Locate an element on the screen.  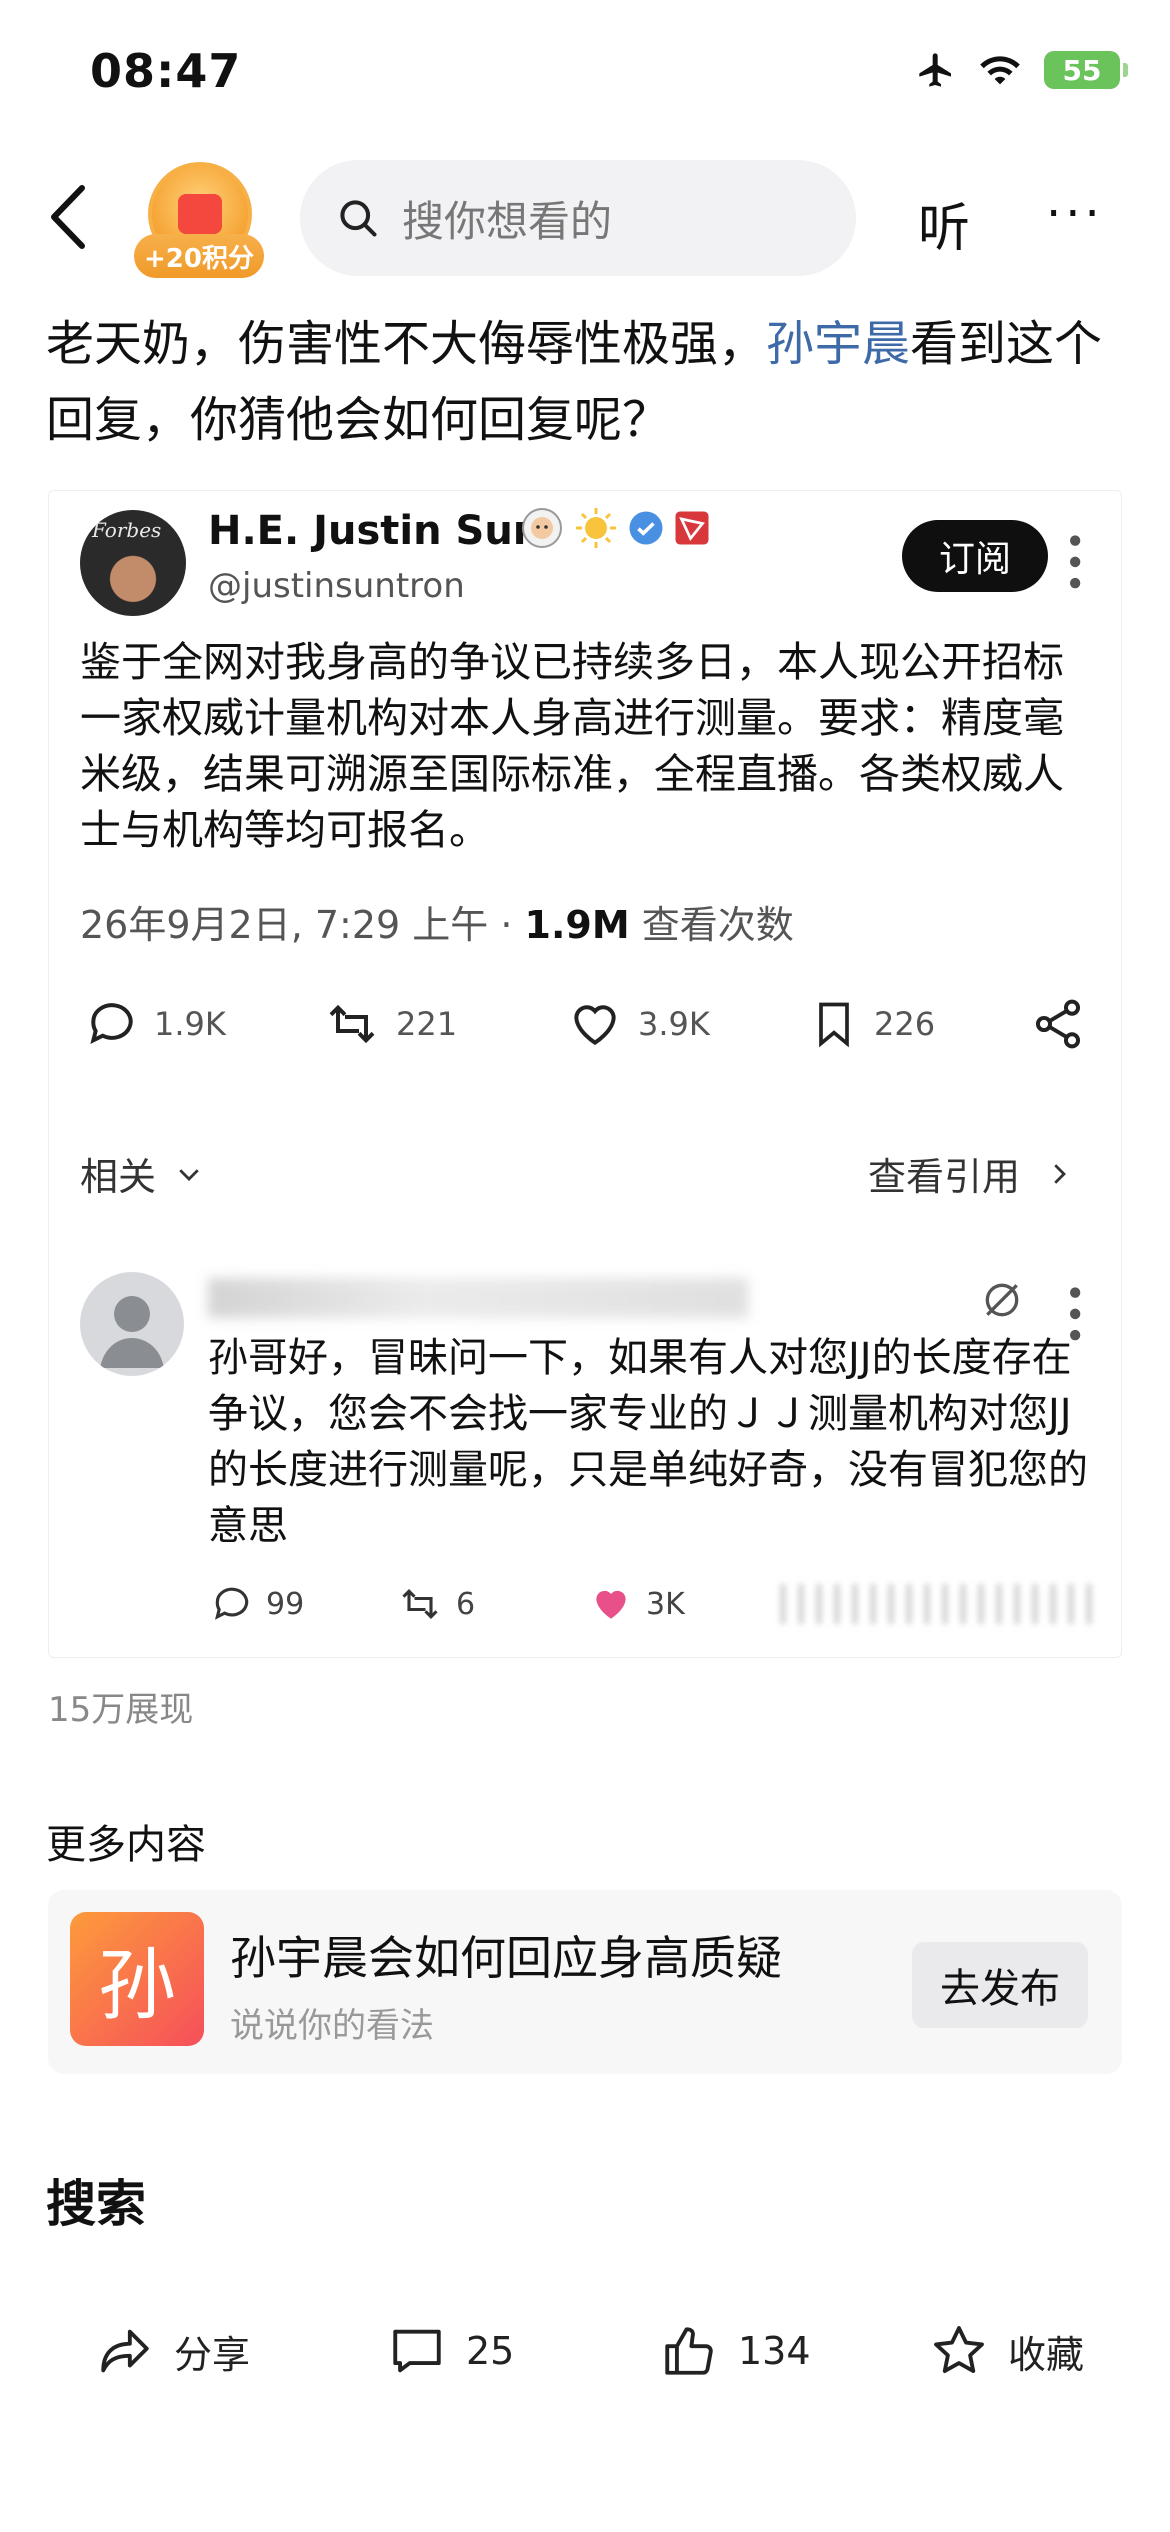
comments-count: 25 is located at coordinates (490, 2351).